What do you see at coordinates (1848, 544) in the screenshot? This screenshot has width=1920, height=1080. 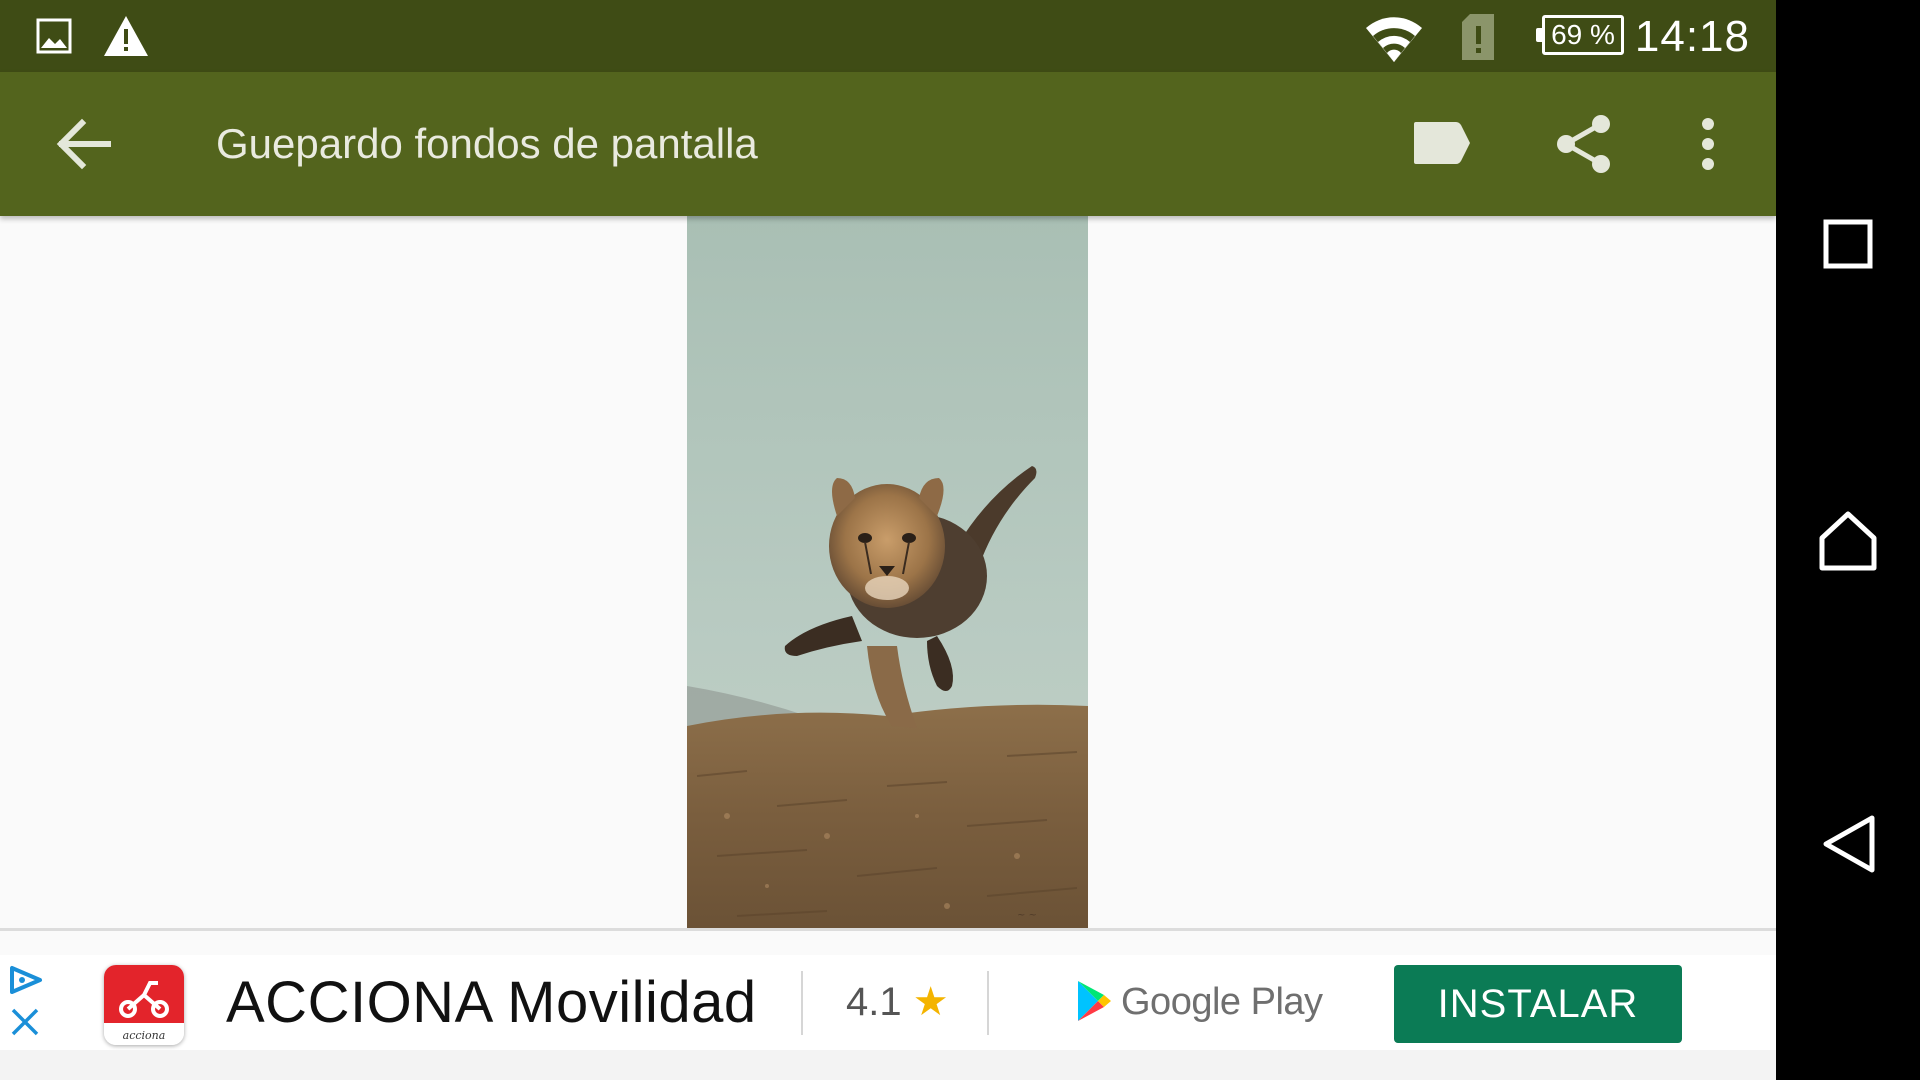 I see `home-icon` at bounding box center [1848, 544].